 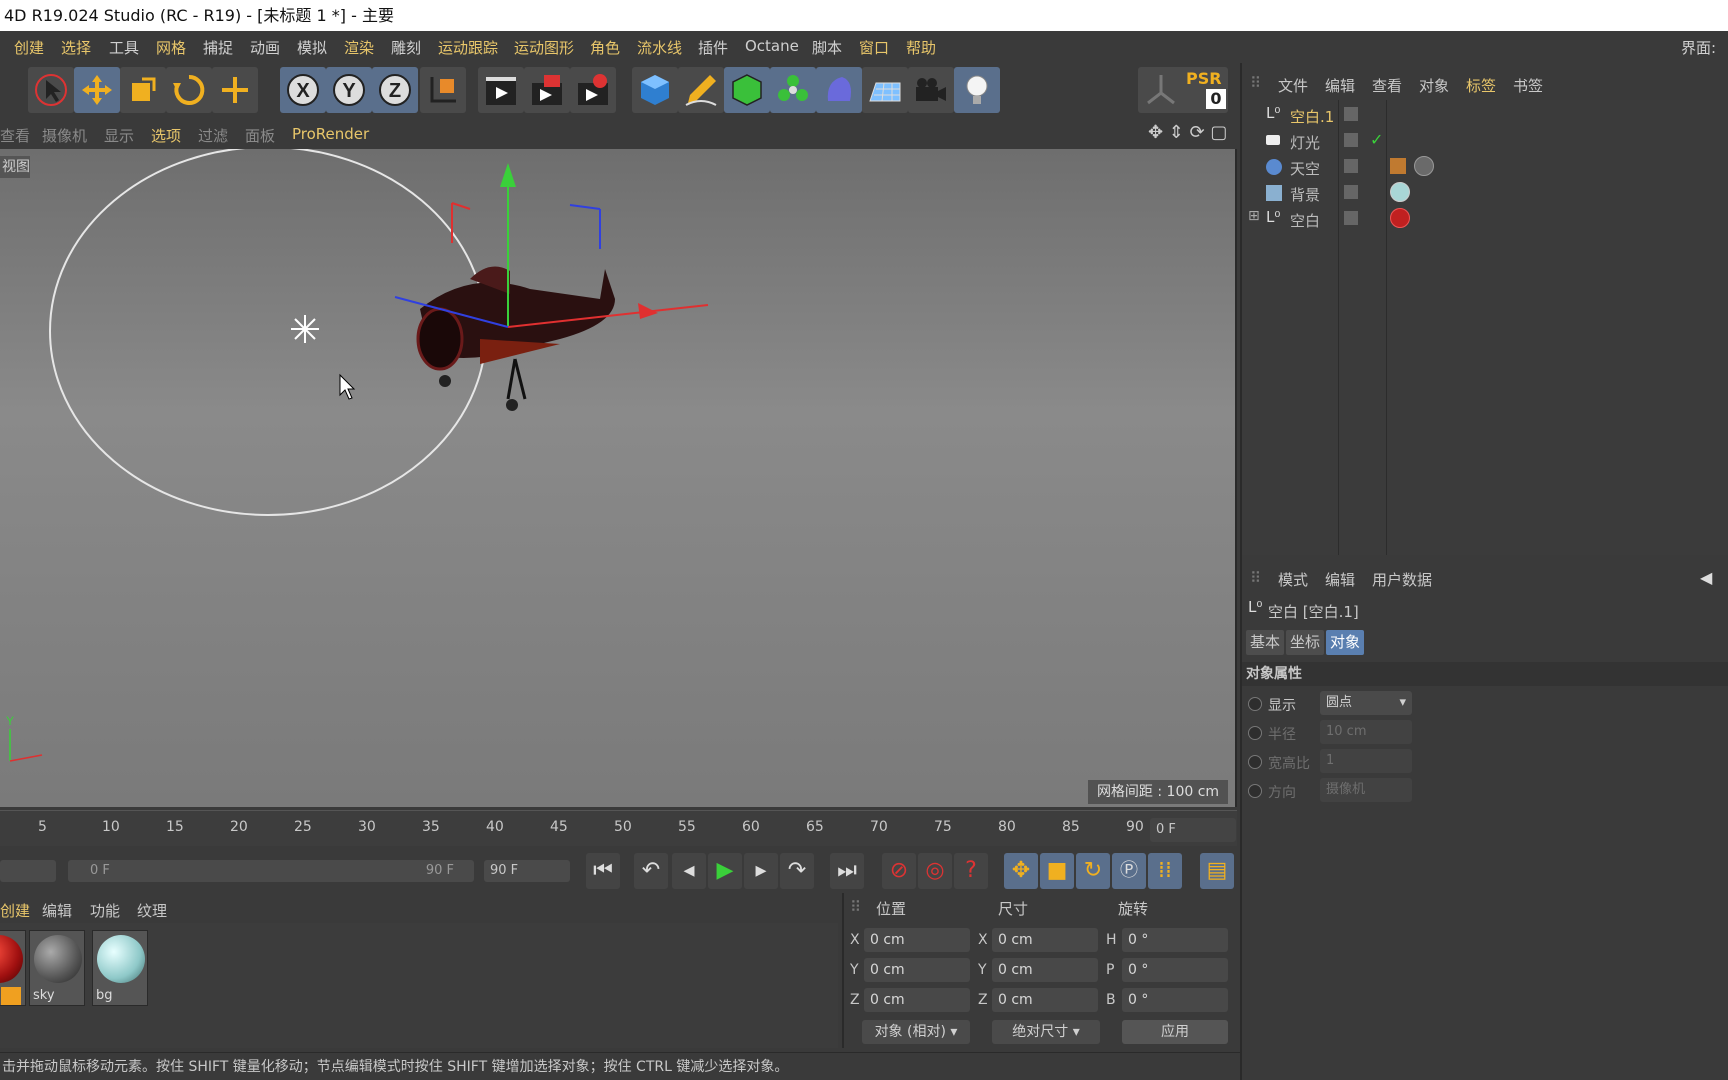 I want to click on key-pla-icon: ⁞⁞, so click(x=1165, y=871).